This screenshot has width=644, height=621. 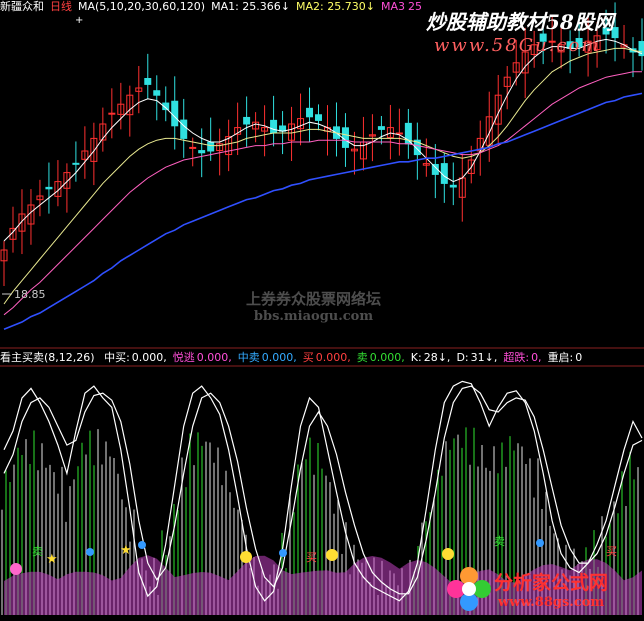 What do you see at coordinates (30, 294) in the screenshot?
I see `price-label-low: 18.85` at bounding box center [30, 294].